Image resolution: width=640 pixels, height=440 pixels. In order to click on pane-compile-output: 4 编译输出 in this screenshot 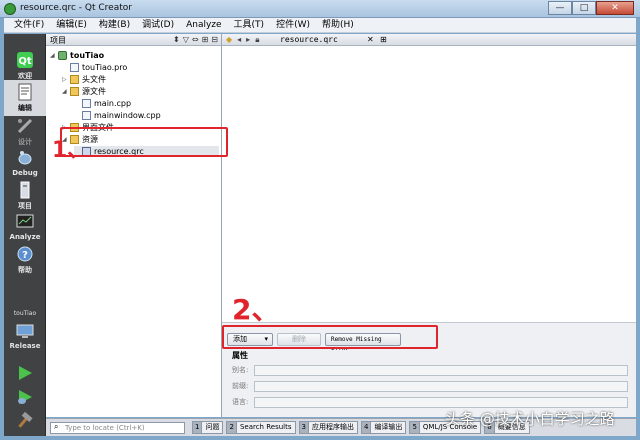, I will do `click(383, 427)`.